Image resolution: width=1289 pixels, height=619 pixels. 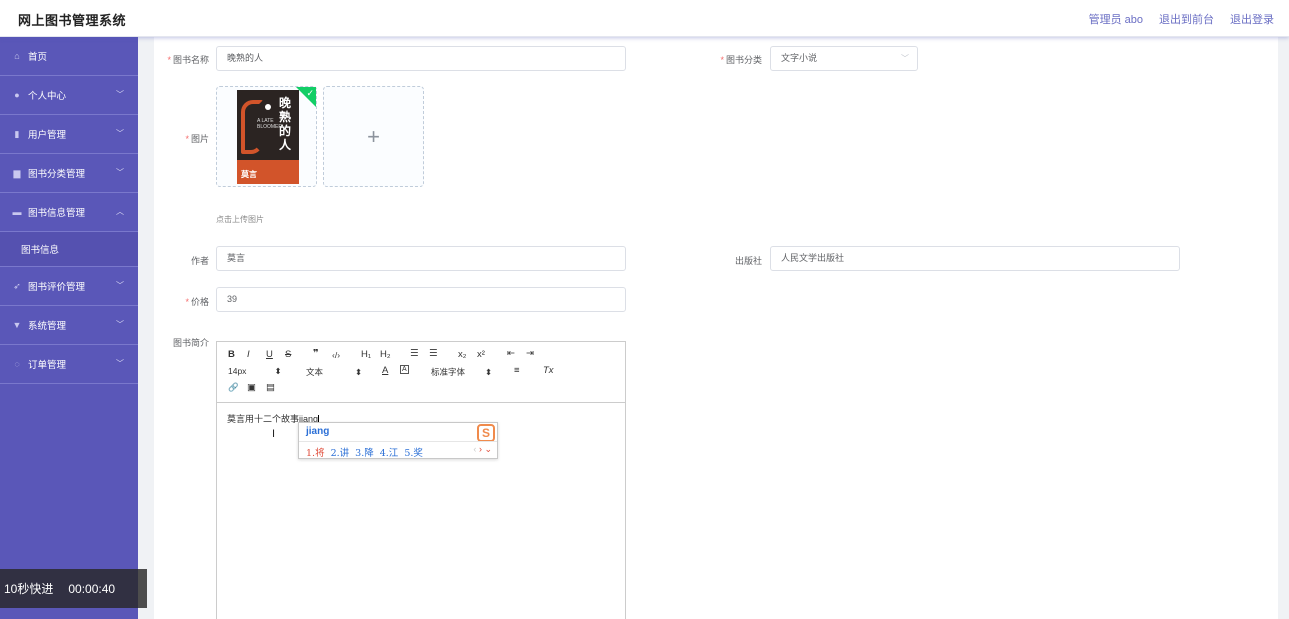 I want to click on chevron-down-icon: ⌄, so click(x=488, y=449).